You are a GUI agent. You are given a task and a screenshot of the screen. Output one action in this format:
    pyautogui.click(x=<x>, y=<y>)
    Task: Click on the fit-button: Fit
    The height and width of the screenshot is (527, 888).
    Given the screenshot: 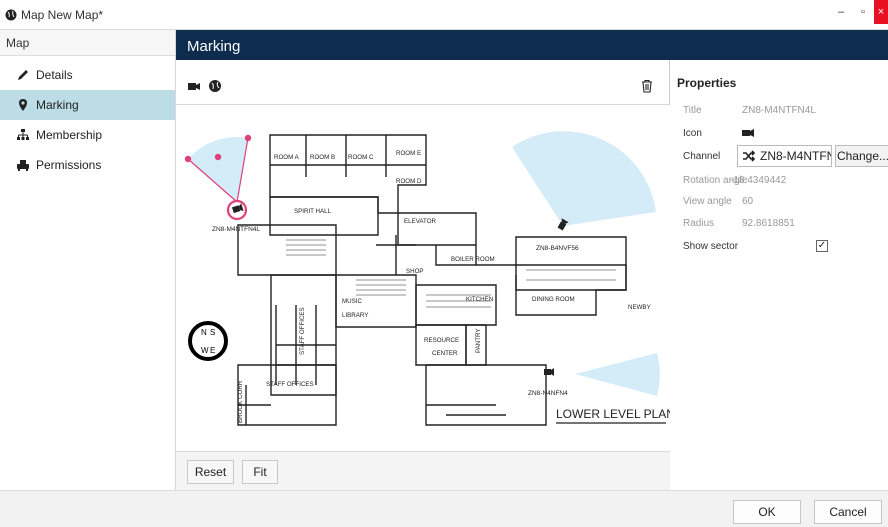 What is the action you would take?
    pyautogui.click(x=260, y=472)
    